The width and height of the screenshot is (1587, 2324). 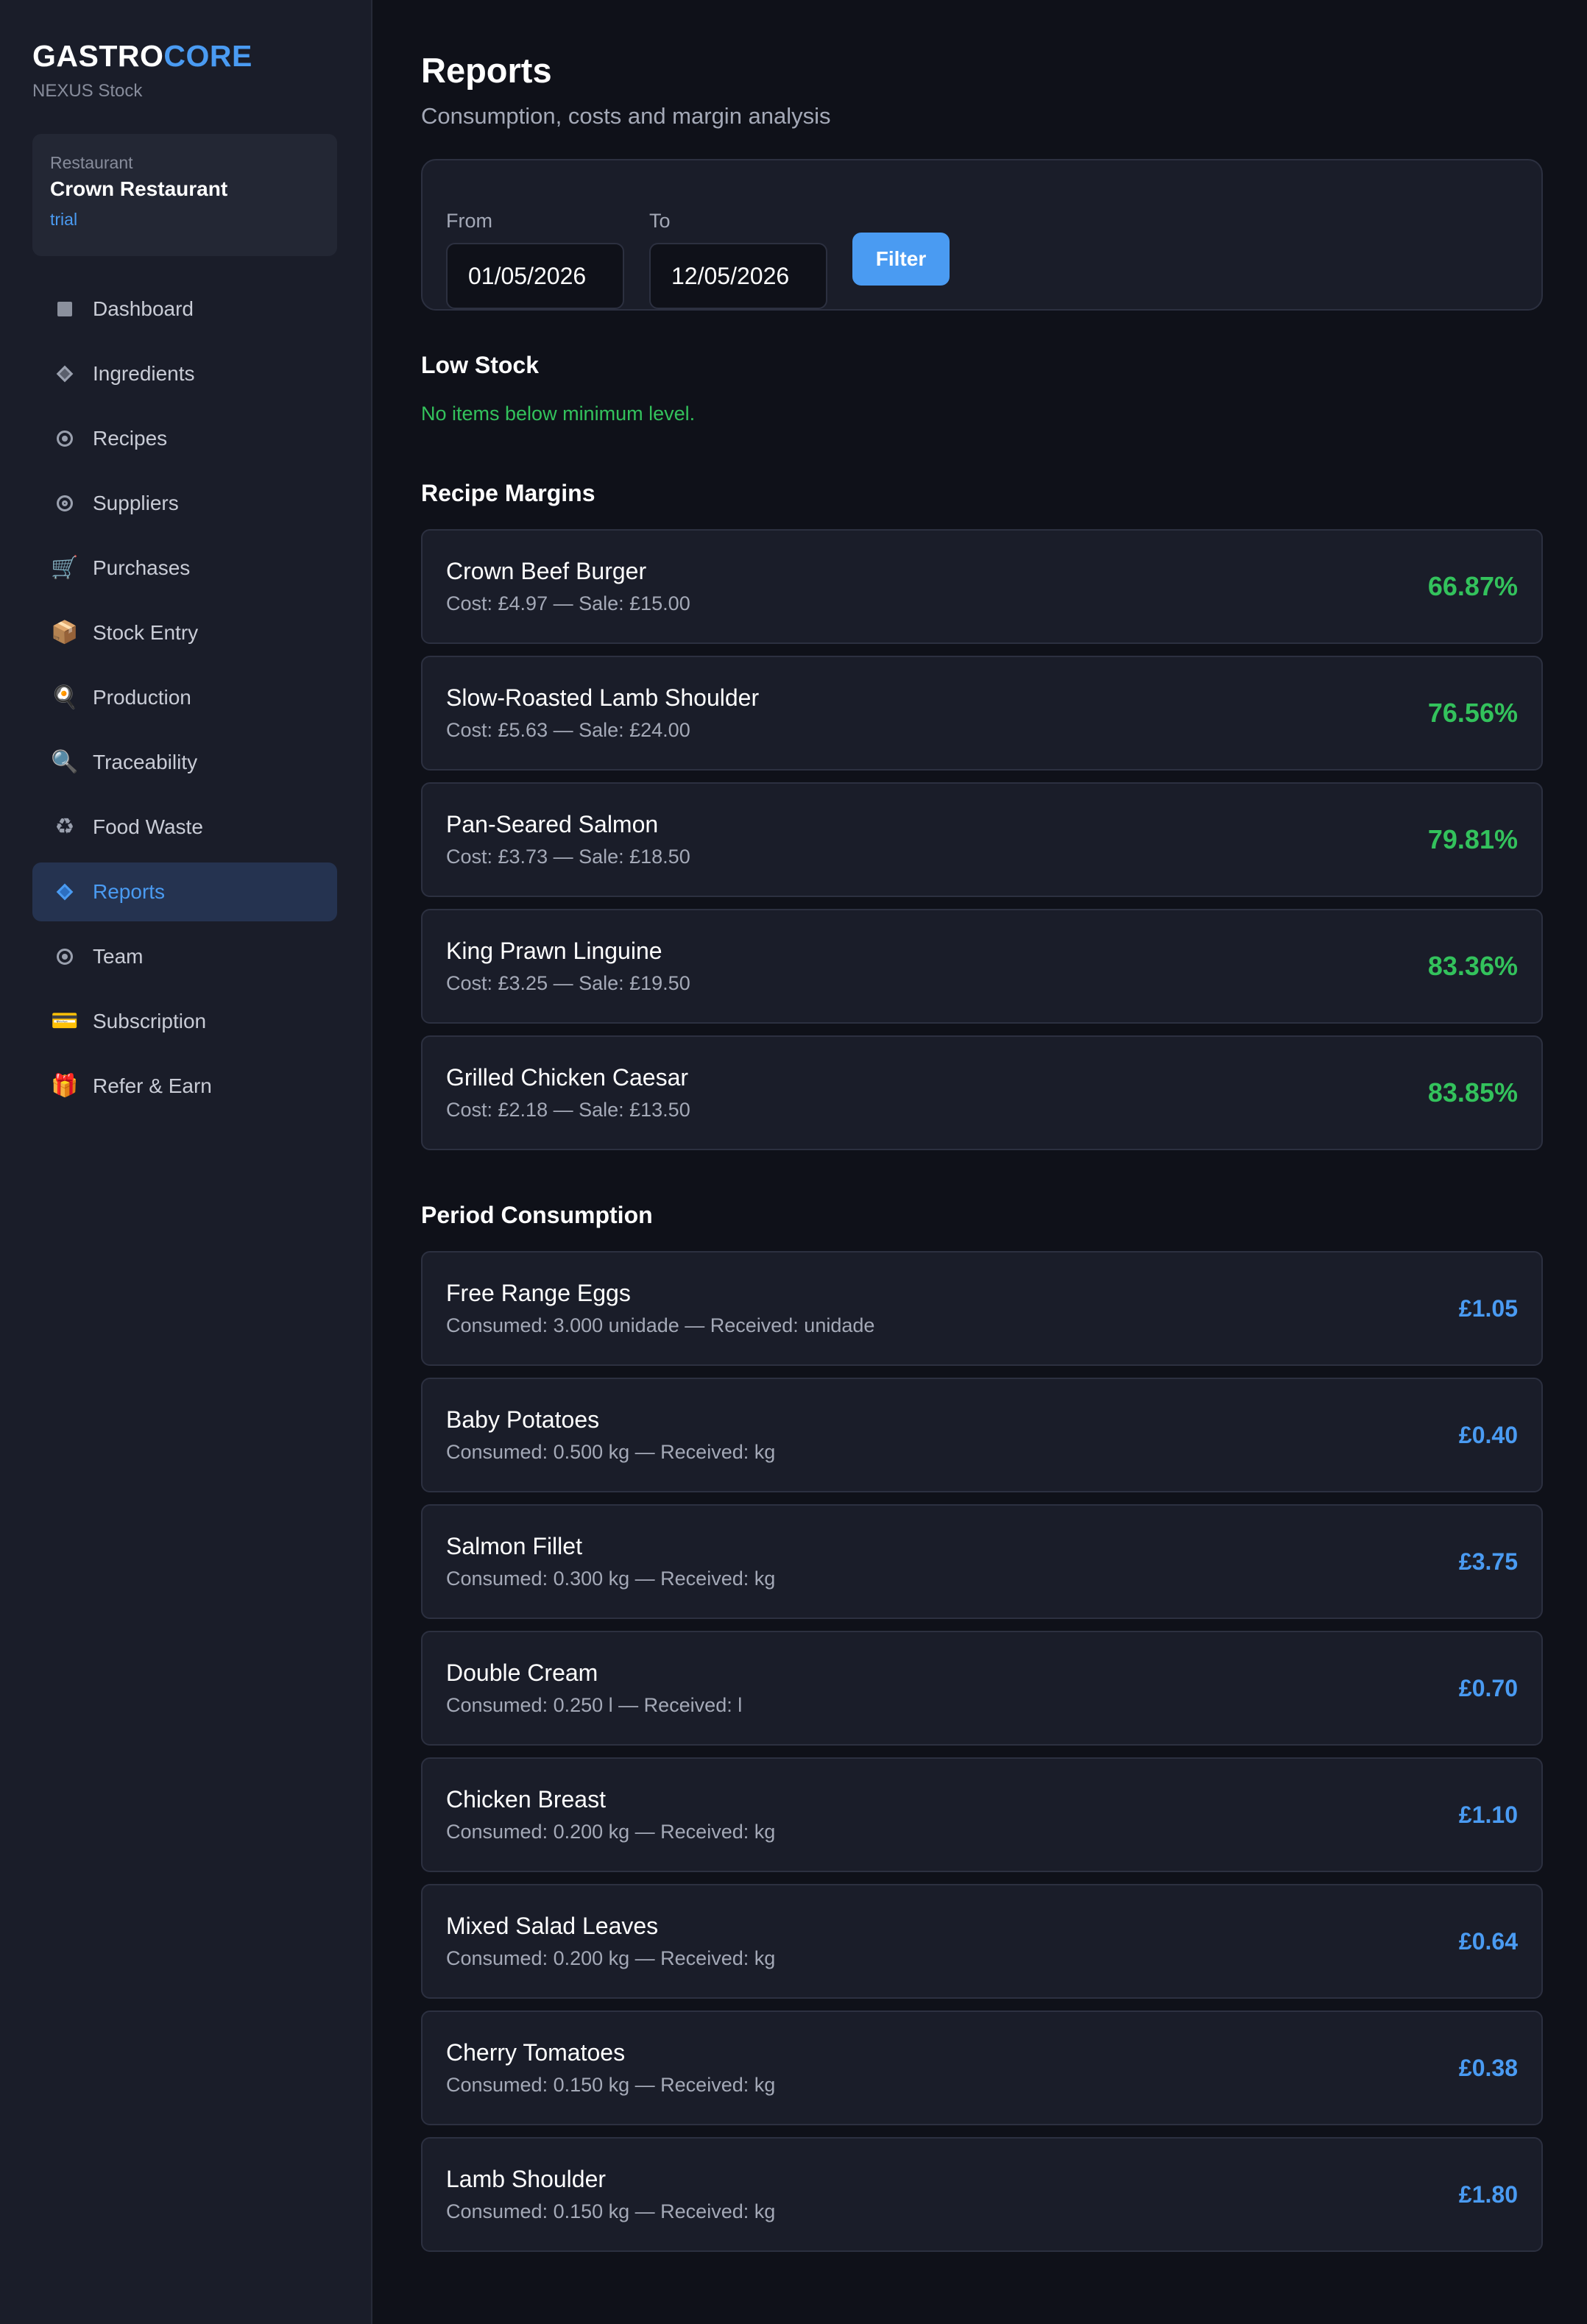 I want to click on ingredient-cost-value: £0.70, so click(x=1488, y=1687).